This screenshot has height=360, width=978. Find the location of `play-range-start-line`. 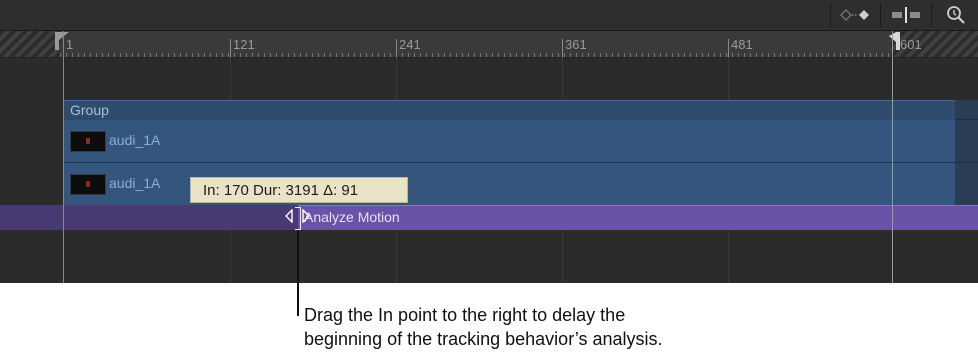

play-range-start-line is located at coordinates (63, 157).